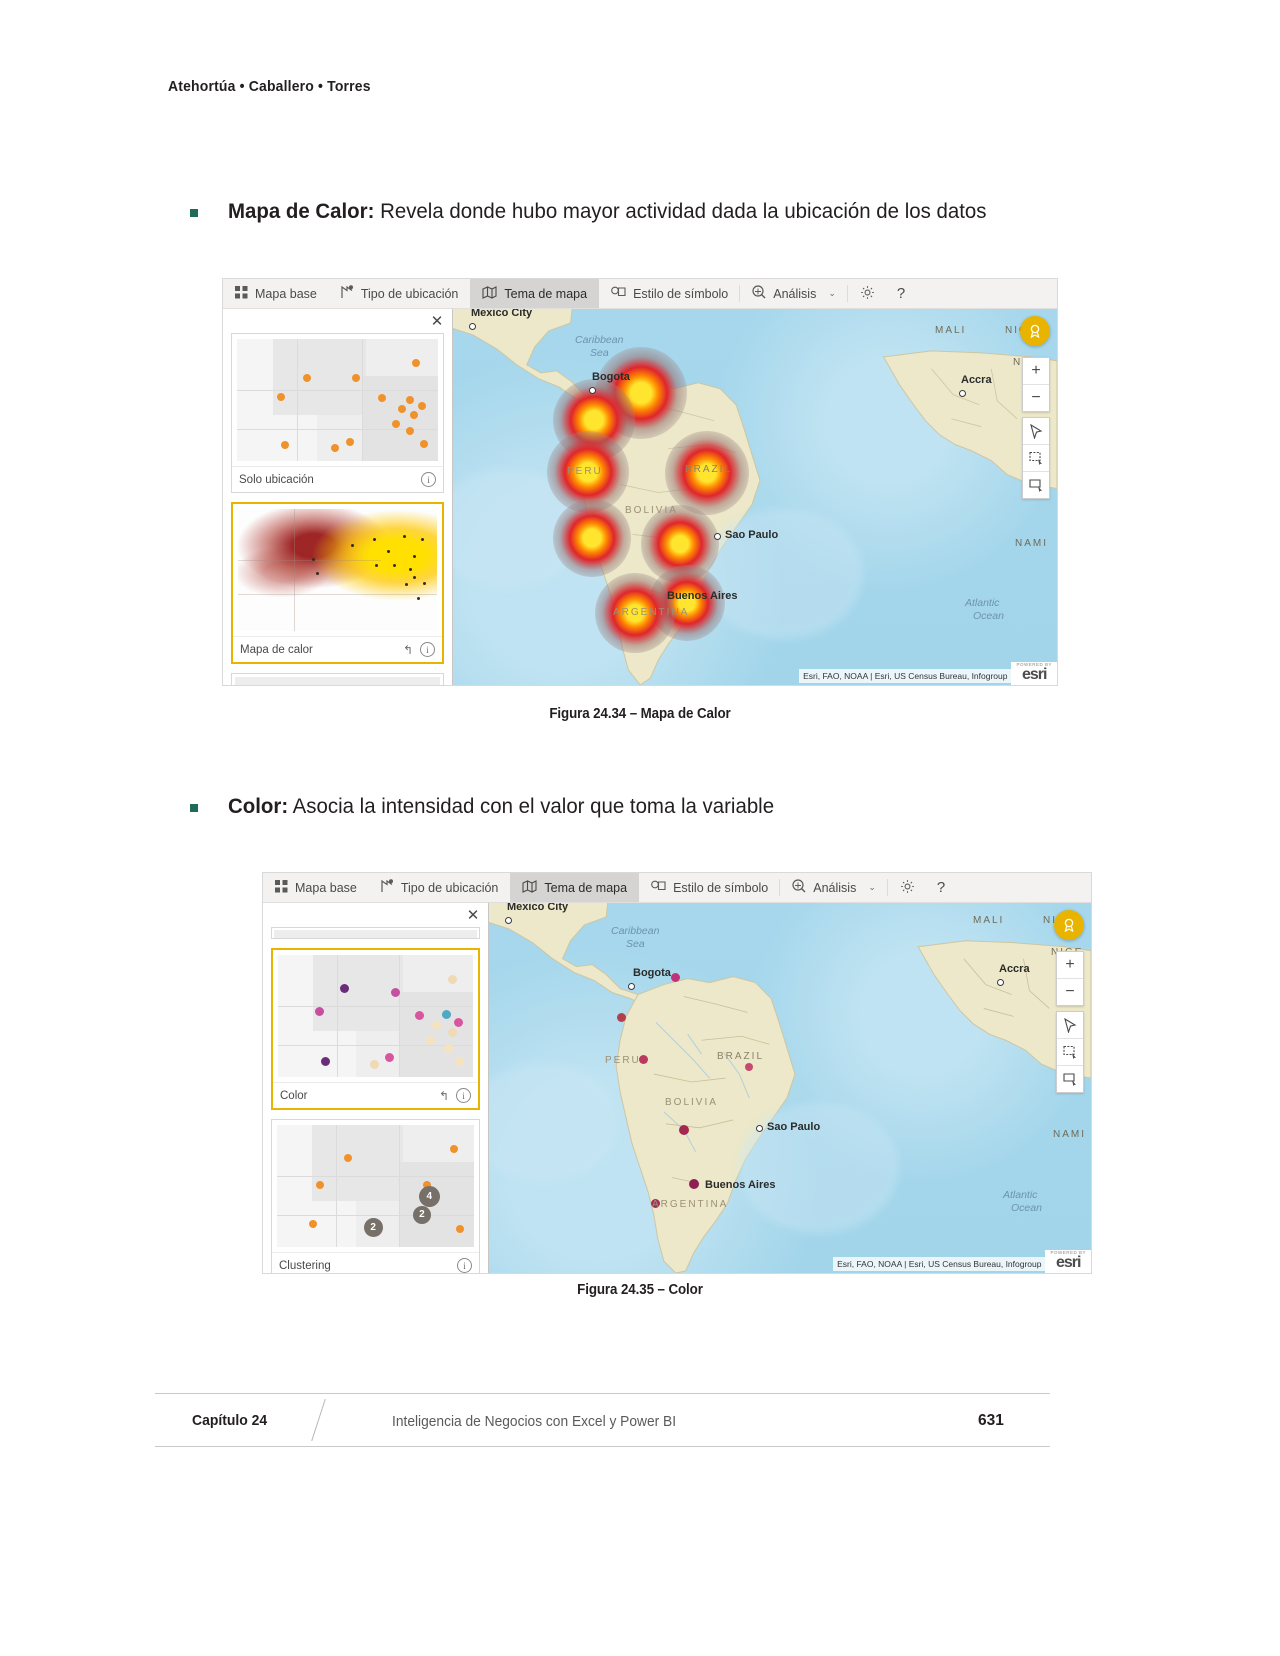 Image resolution: width=1280 pixels, height=1656 pixels. I want to click on theme-card-solo-ubicacion: Solo ubicación i, so click(337, 413).